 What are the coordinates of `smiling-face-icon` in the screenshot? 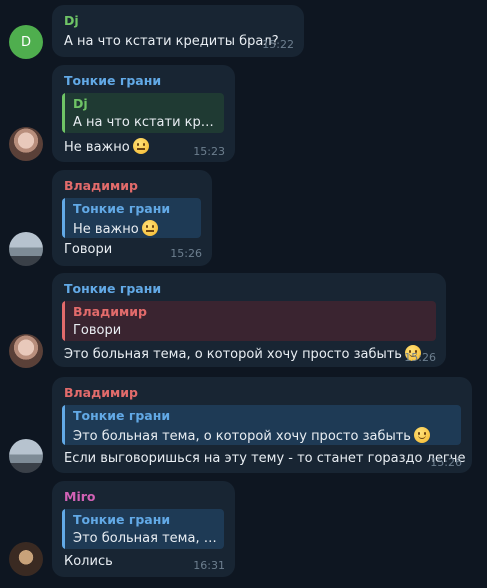 It's located at (421, 435).